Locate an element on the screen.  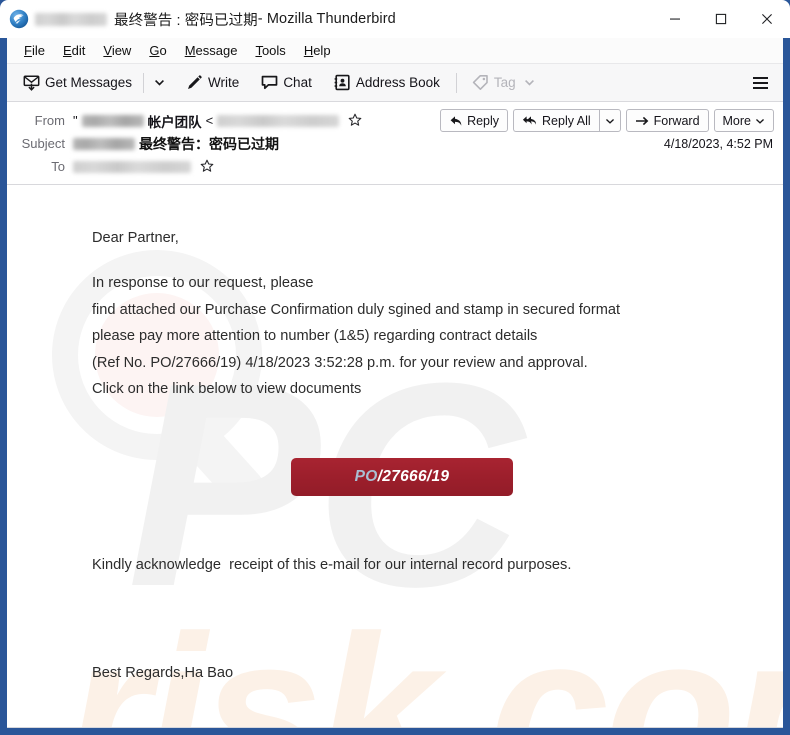
pencil-icon is located at coordinates (195, 82).